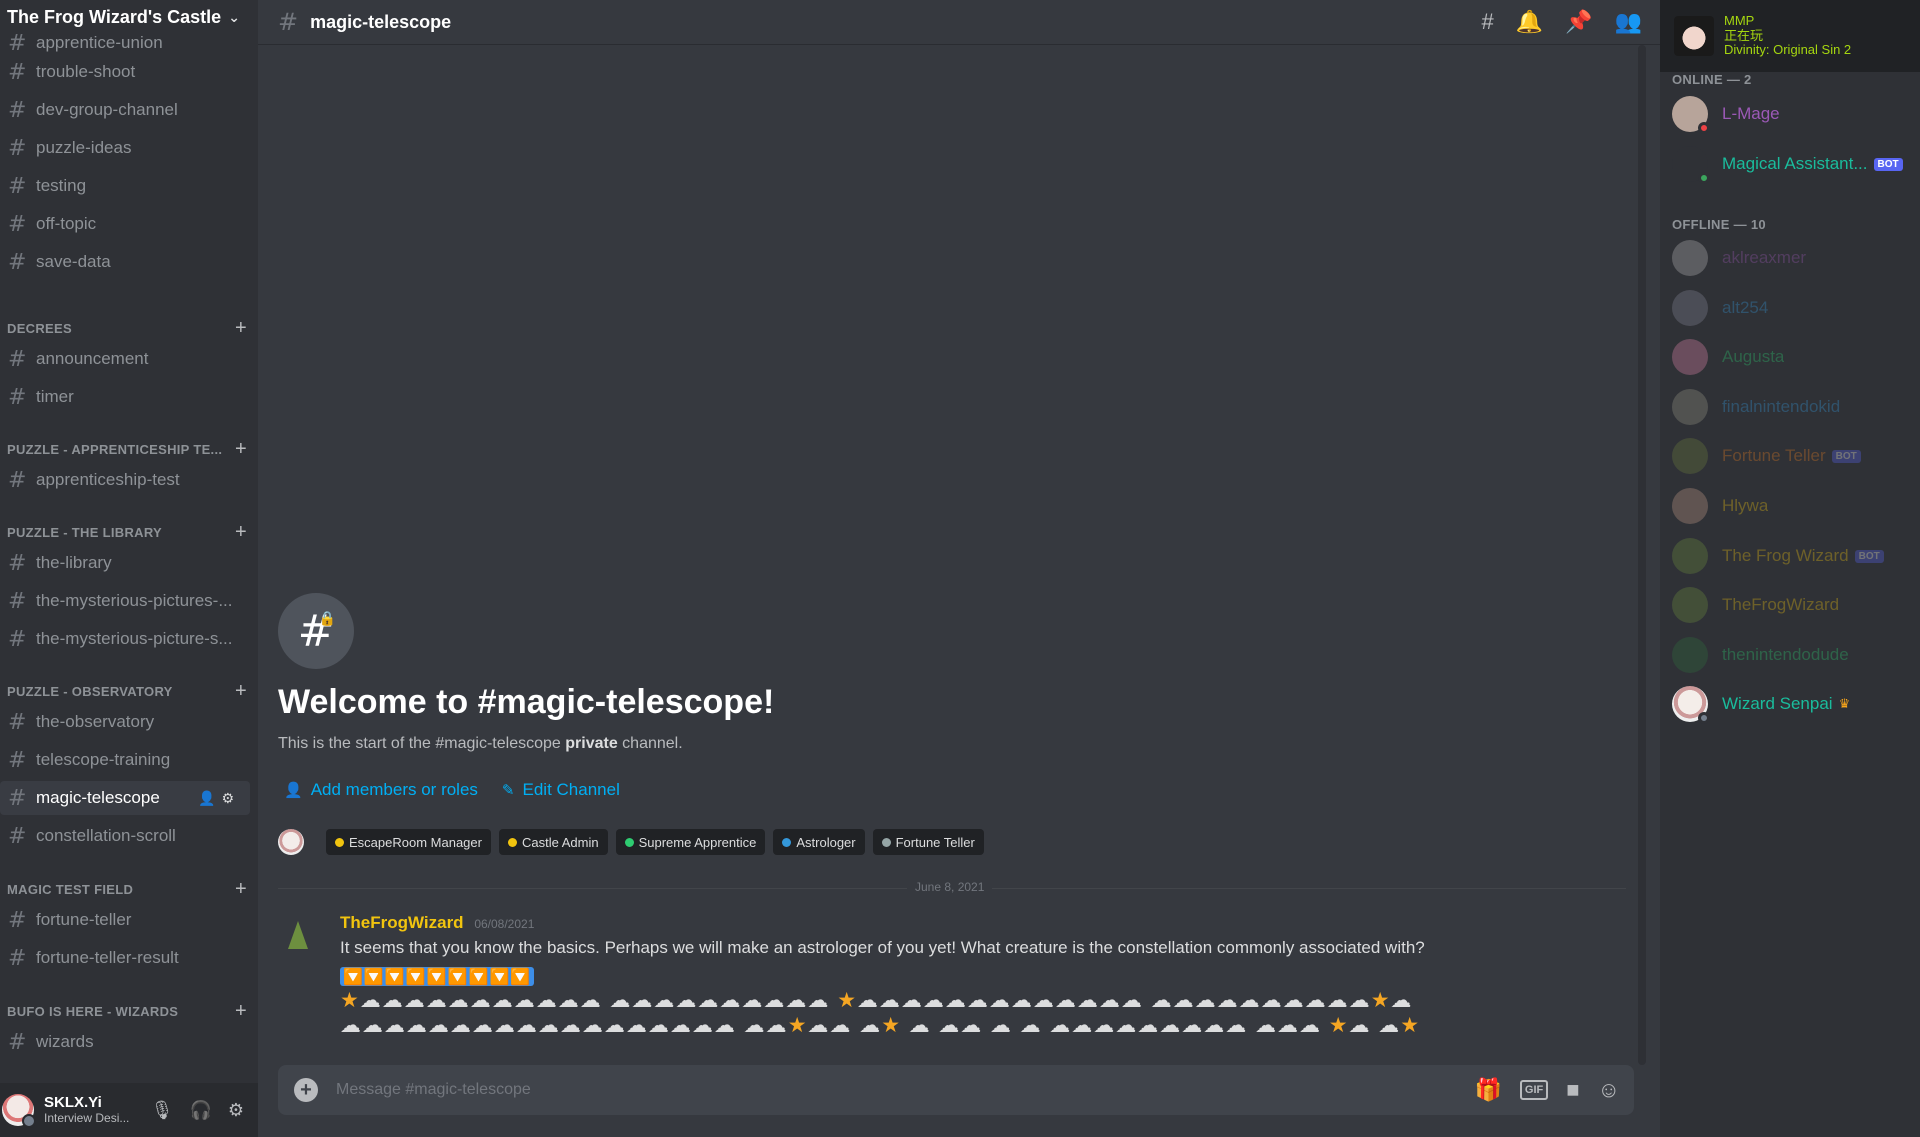 The height and width of the screenshot is (1137, 1920). What do you see at coordinates (1572, 1090) in the screenshot?
I see `sticker-icon: ■` at bounding box center [1572, 1090].